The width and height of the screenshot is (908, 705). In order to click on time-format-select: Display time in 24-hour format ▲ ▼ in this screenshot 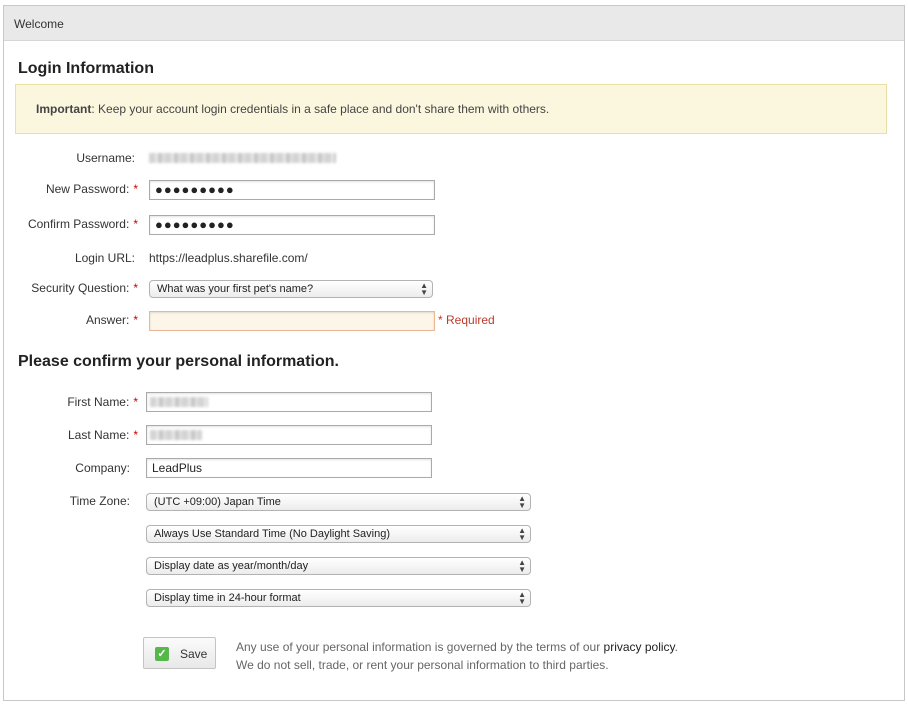, I will do `click(338, 598)`.